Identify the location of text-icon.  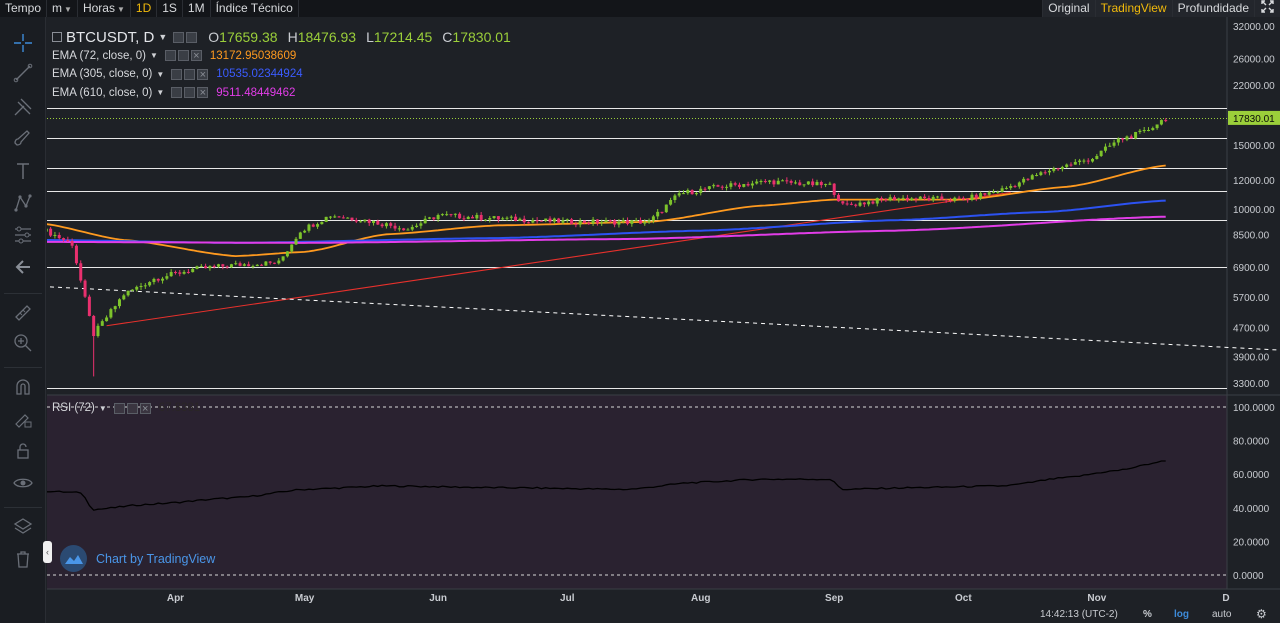
(23, 171).